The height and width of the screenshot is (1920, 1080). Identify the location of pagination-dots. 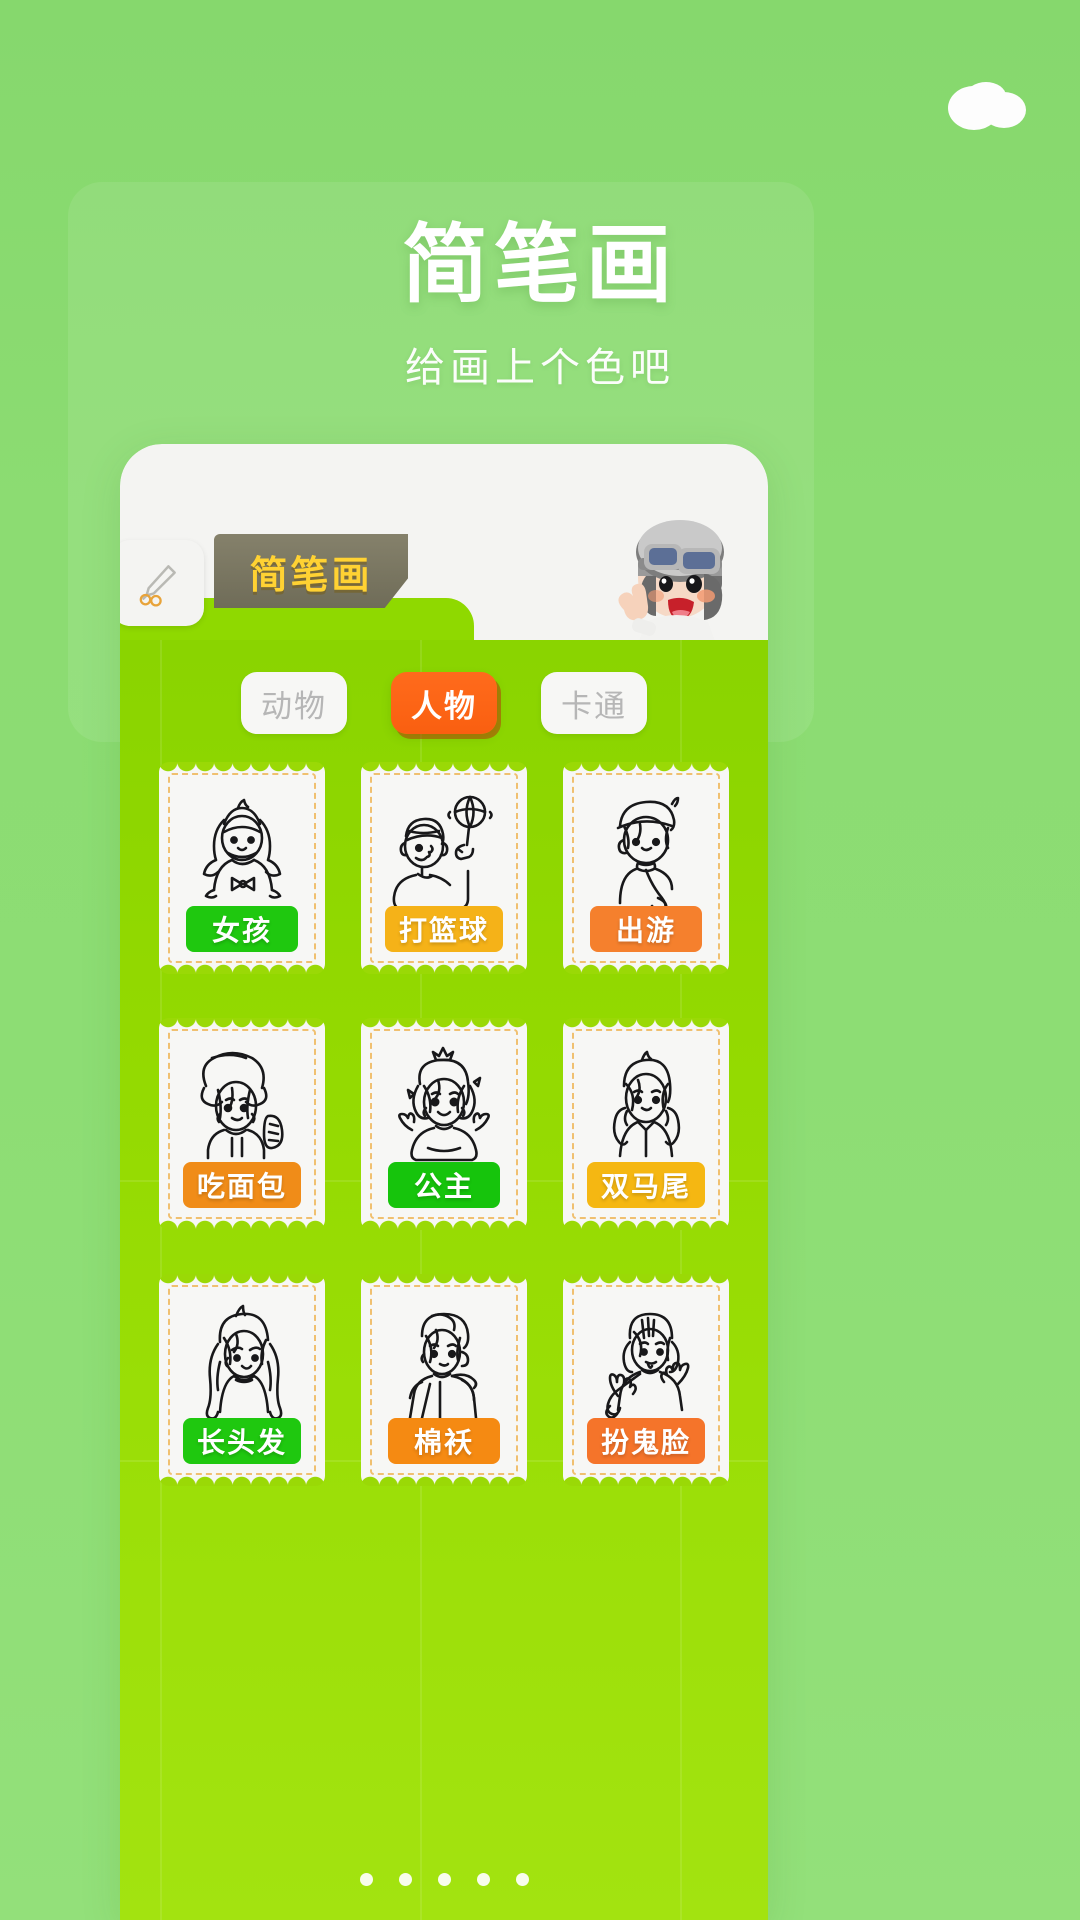
(444, 1879).